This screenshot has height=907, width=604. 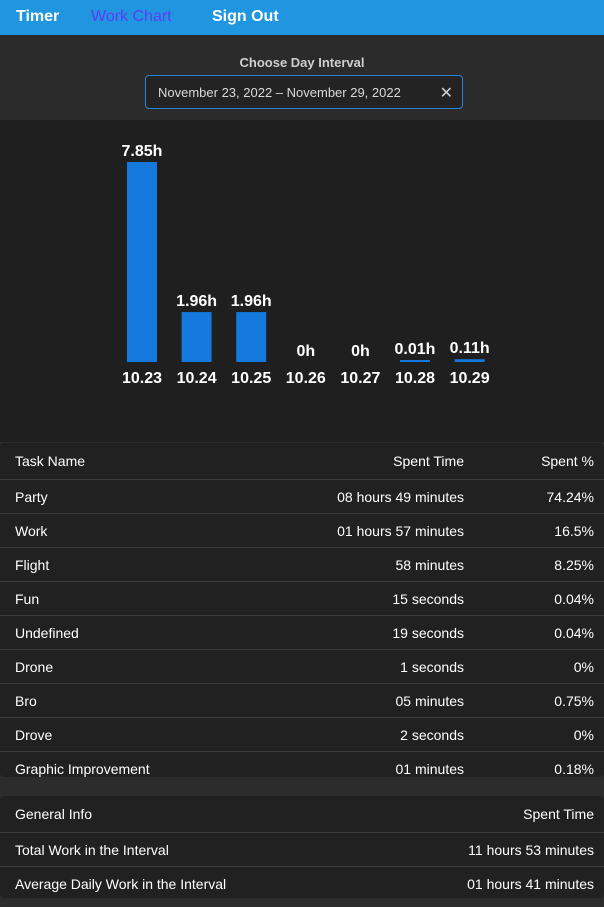 What do you see at coordinates (415, 378) in the screenshot?
I see `x-tick-label: 10.28` at bounding box center [415, 378].